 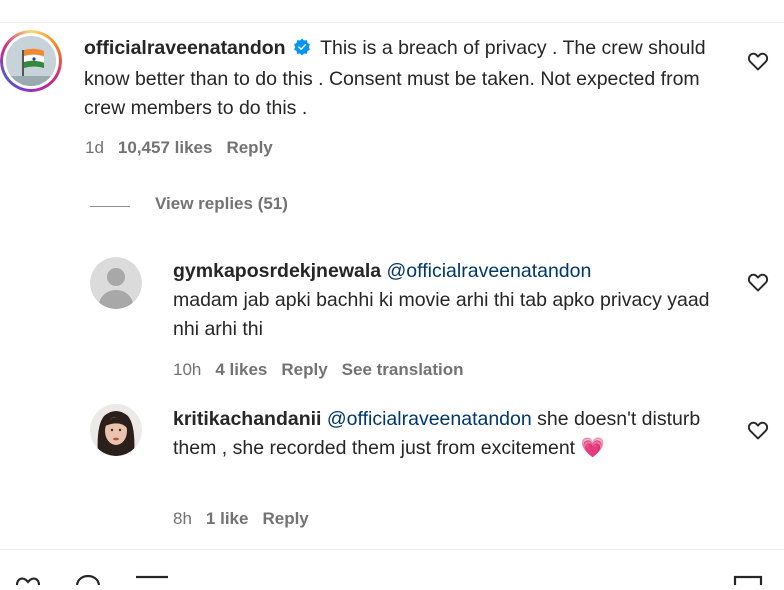 I want to click on username: gymkaposrdekjnewala, so click(x=277, y=271).